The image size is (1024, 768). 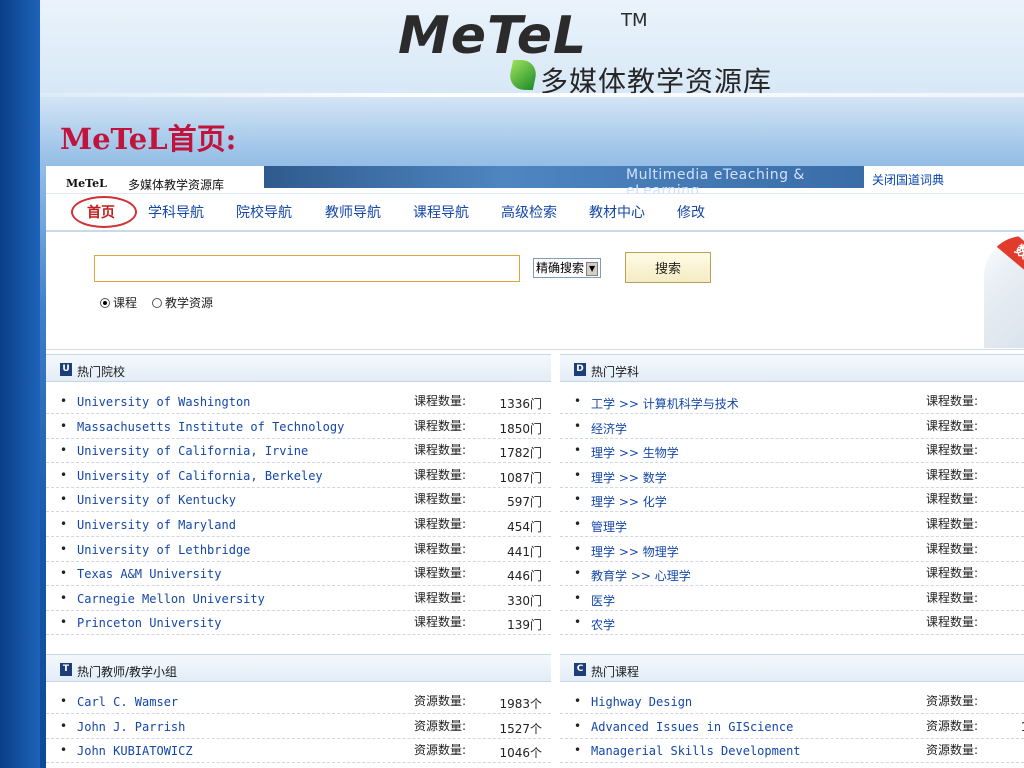 I want to click on brand-trademark: TM, so click(x=634, y=20).